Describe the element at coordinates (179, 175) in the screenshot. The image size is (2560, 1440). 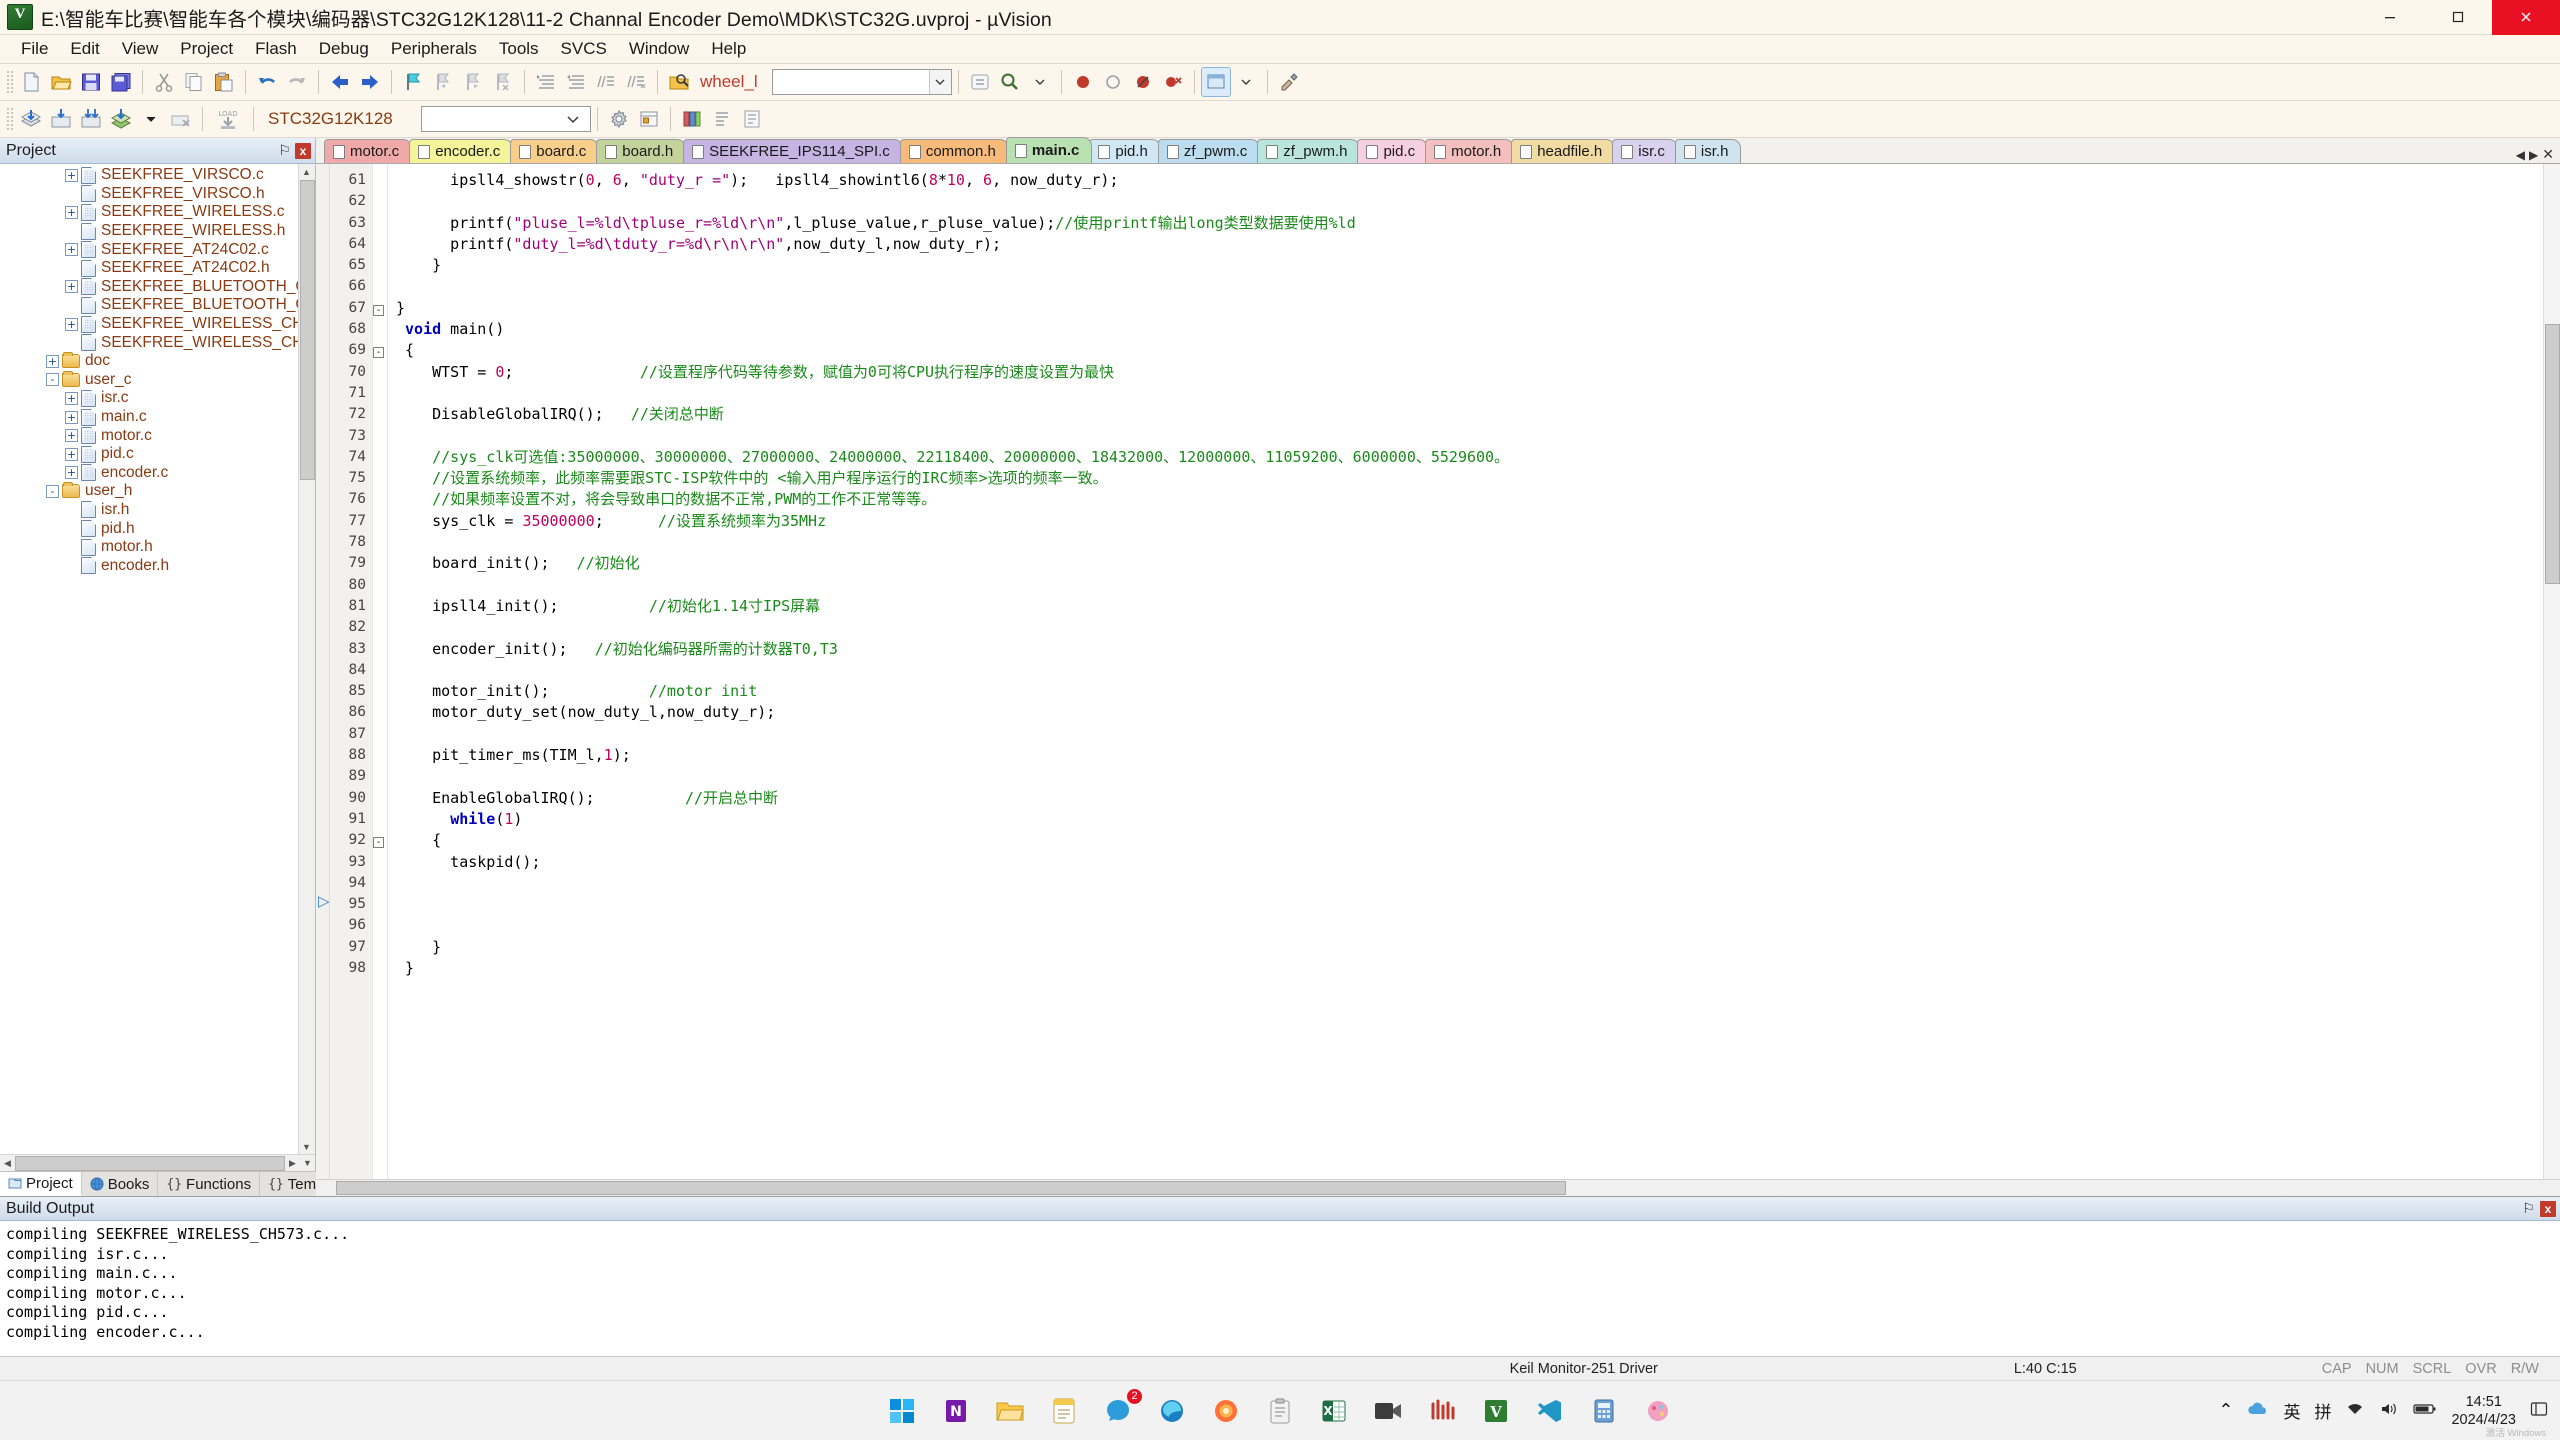
I see `tree-node: + SEEKFREE_VIRSCO.c` at that location.